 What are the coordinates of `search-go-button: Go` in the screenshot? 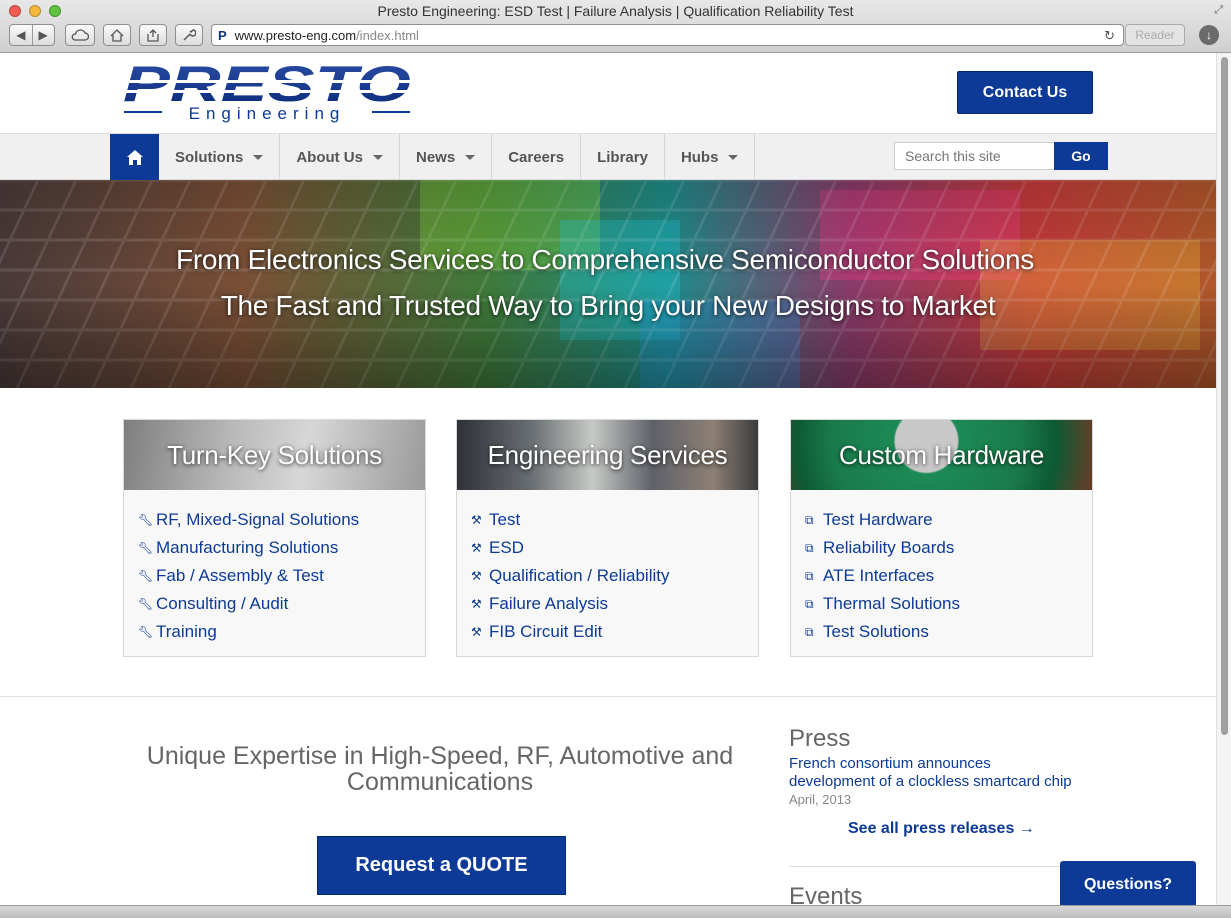 It's located at (1081, 156).